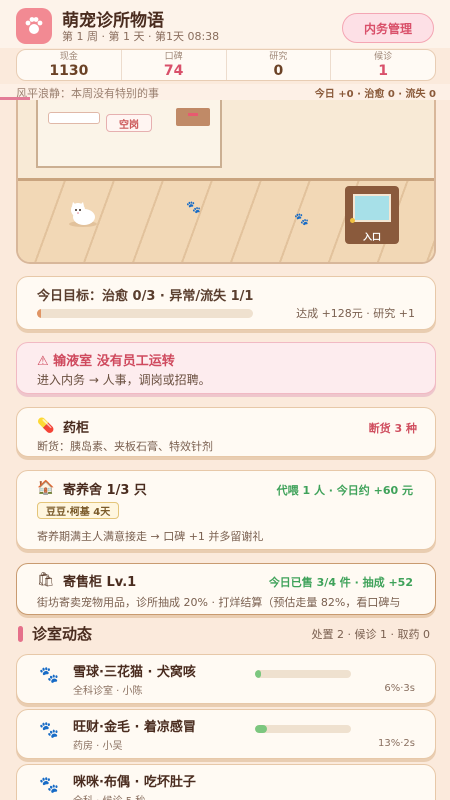 This screenshot has width=450, height=800. I want to click on first-aid-box-icon, so click(193, 117).